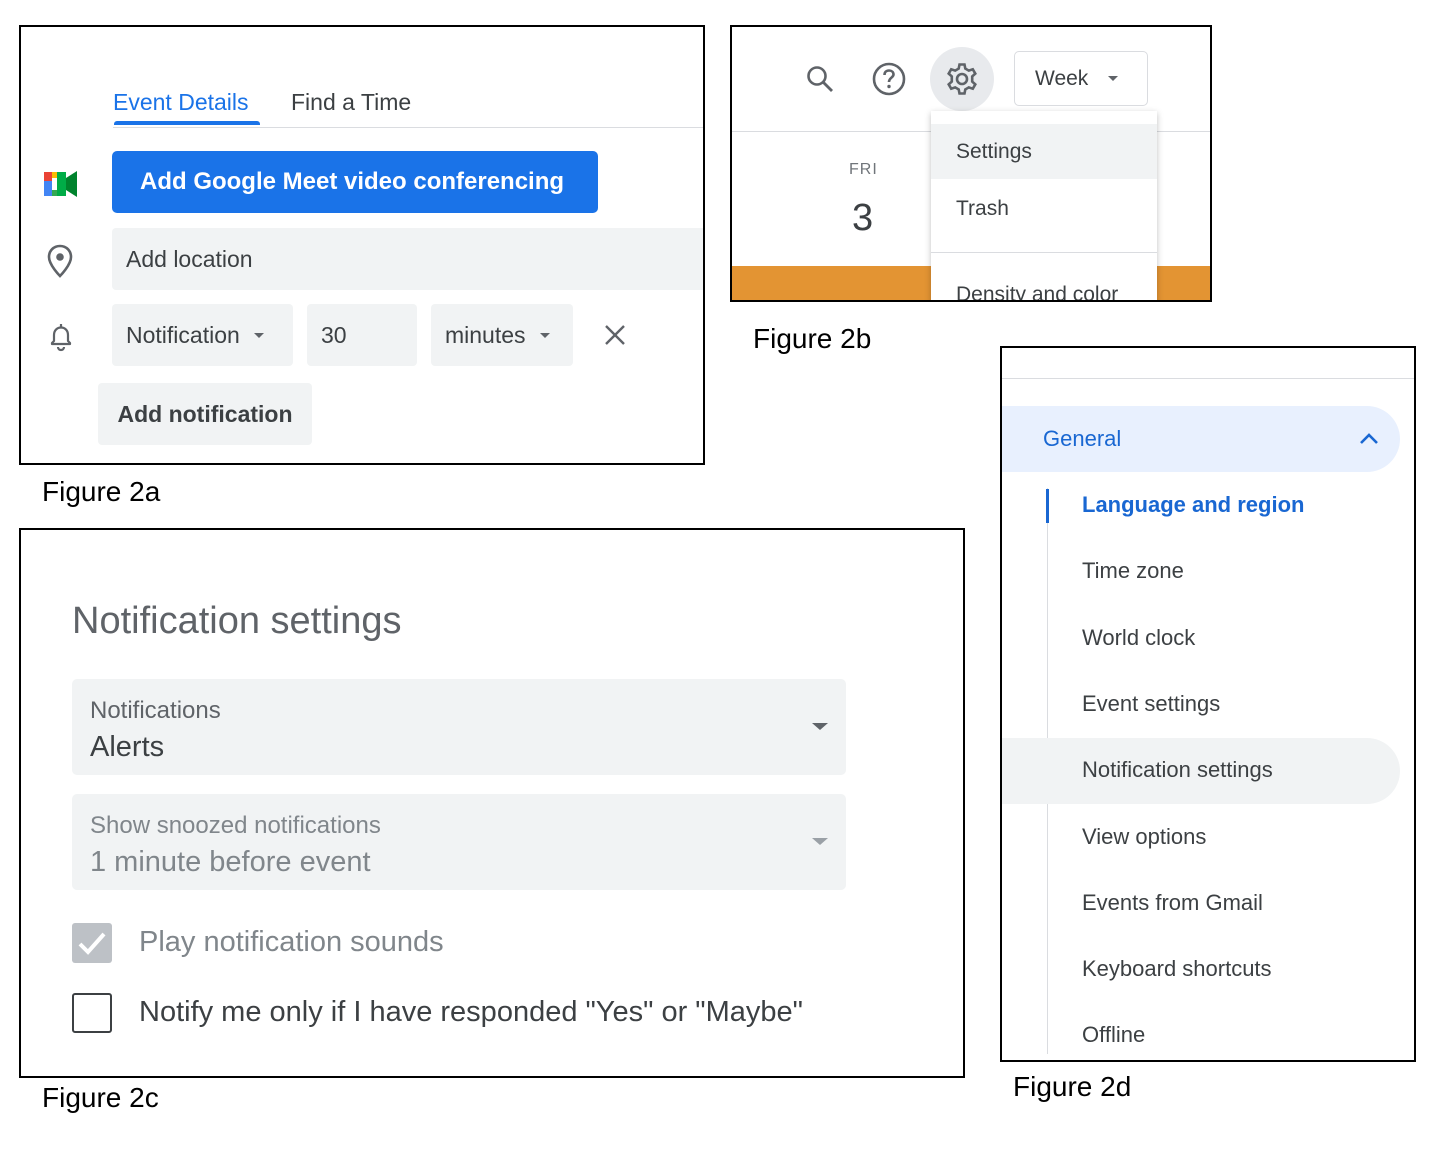 Image resolution: width=1456 pixels, height=1156 pixels. What do you see at coordinates (1082, 438) in the screenshot?
I see `section-general-label: General` at bounding box center [1082, 438].